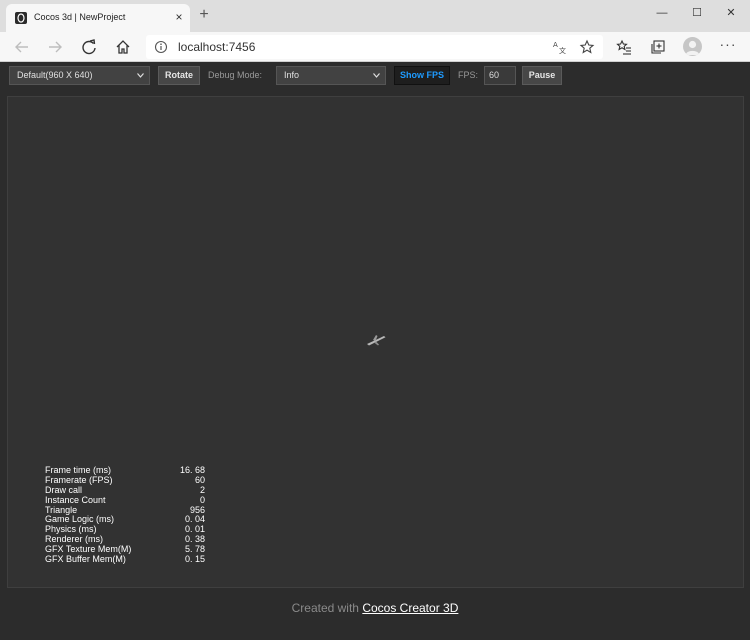 The width and height of the screenshot is (750, 640). What do you see at coordinates (125, 470) in the screenshot?
I see `stat-row: Frame time (ms) 16. 68` at bounding box center [125, 470].